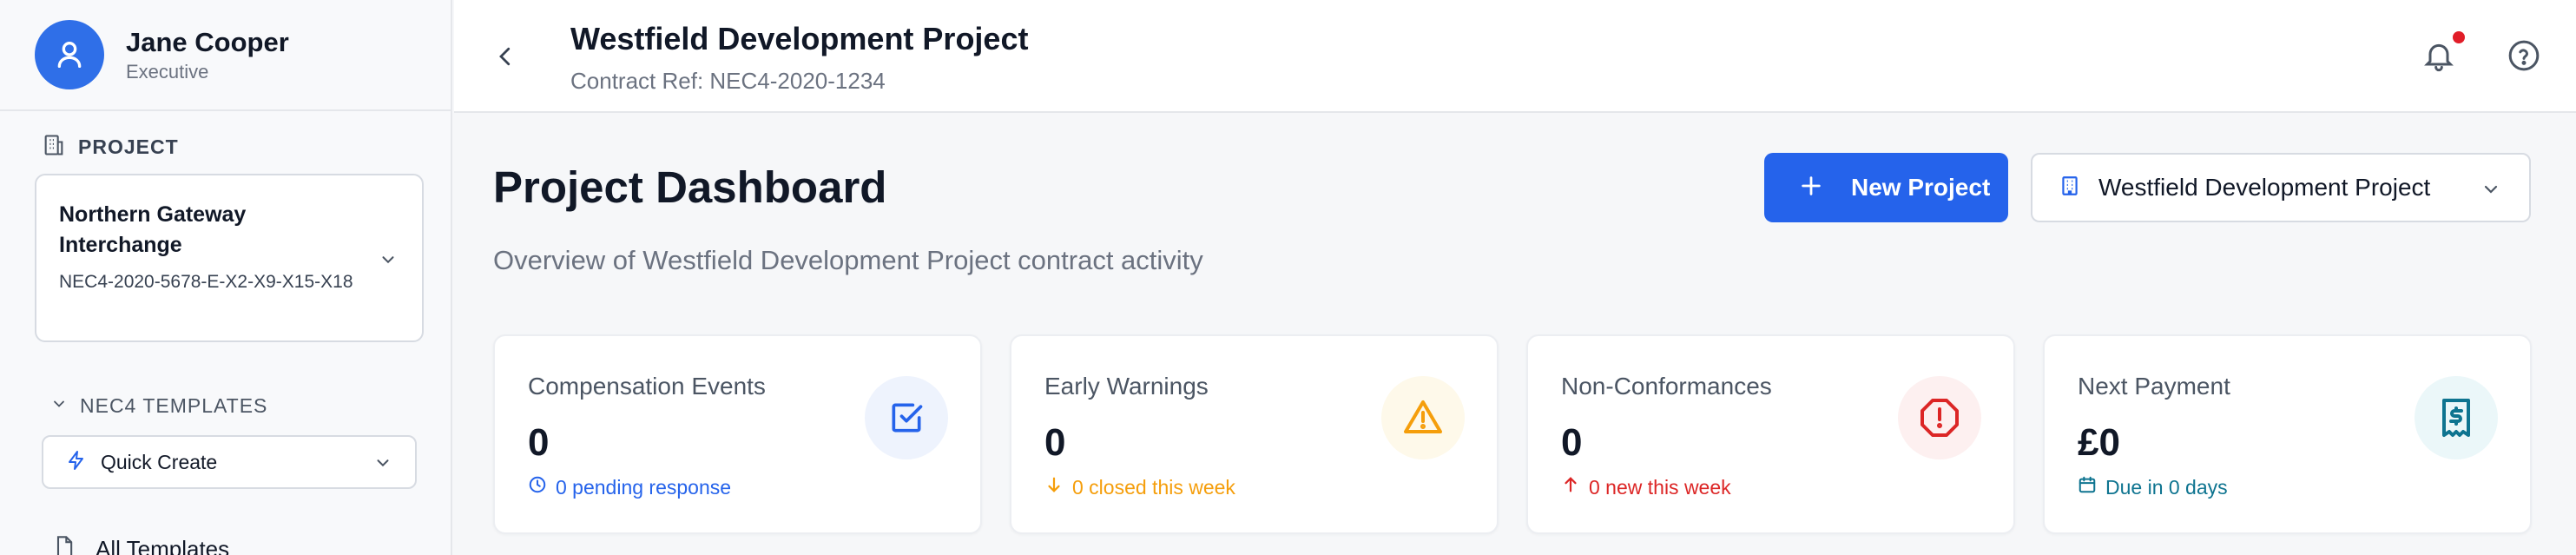 The width and height of the screenshot is (2576, 555). Describe the element at coordinates (128, 146) in the screenshot. I see `project-section-label: PROJECT` at that location.